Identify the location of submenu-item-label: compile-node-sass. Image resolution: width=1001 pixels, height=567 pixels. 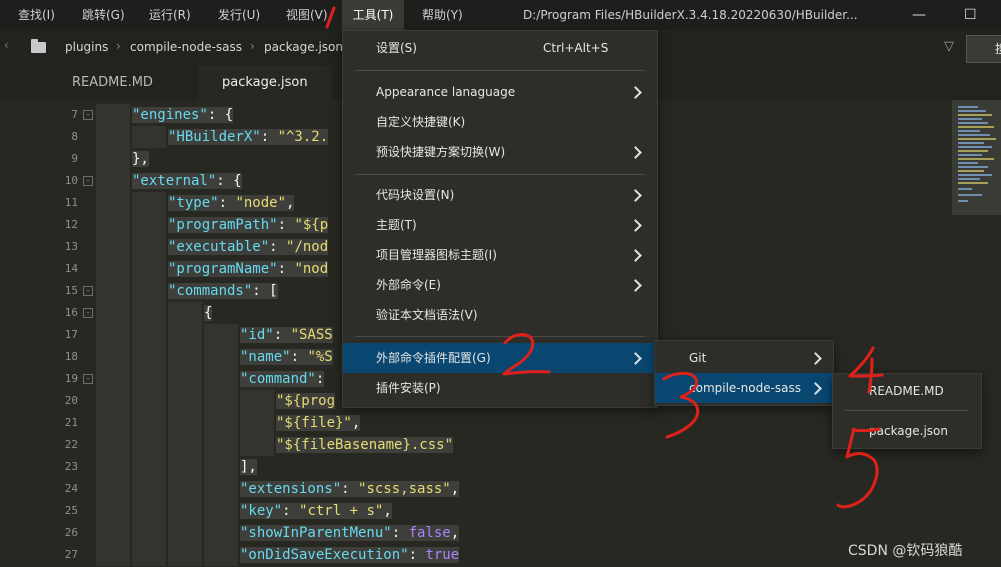
(745, 388).